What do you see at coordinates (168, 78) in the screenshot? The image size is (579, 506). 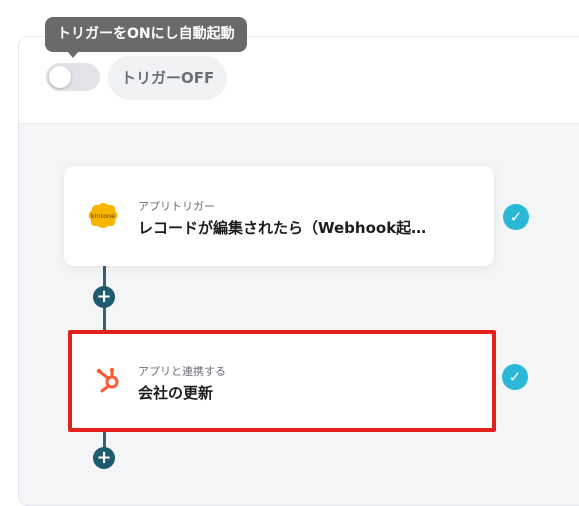 I see `trigger-status-label: トリガーOFF` at bounding box center [168, 78].